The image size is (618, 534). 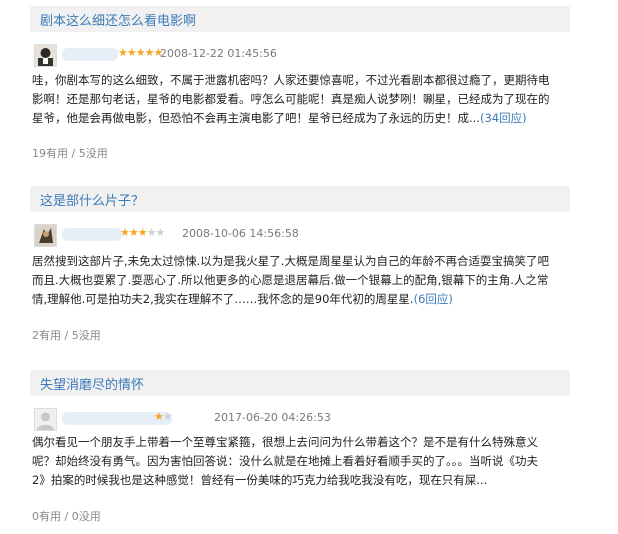 I want to click on review-time: 2017-06-20 04:26:53, so click(x=272, y=417).